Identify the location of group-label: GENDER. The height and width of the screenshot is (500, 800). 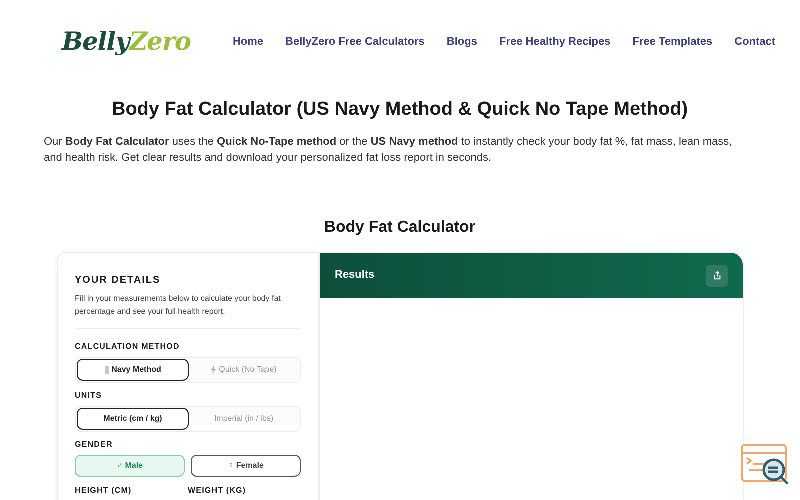
(94, 445).